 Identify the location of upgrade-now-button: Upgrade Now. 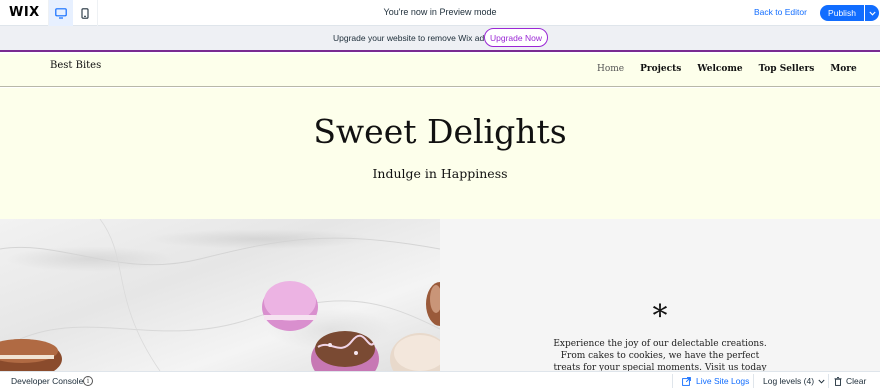
(516, 37).